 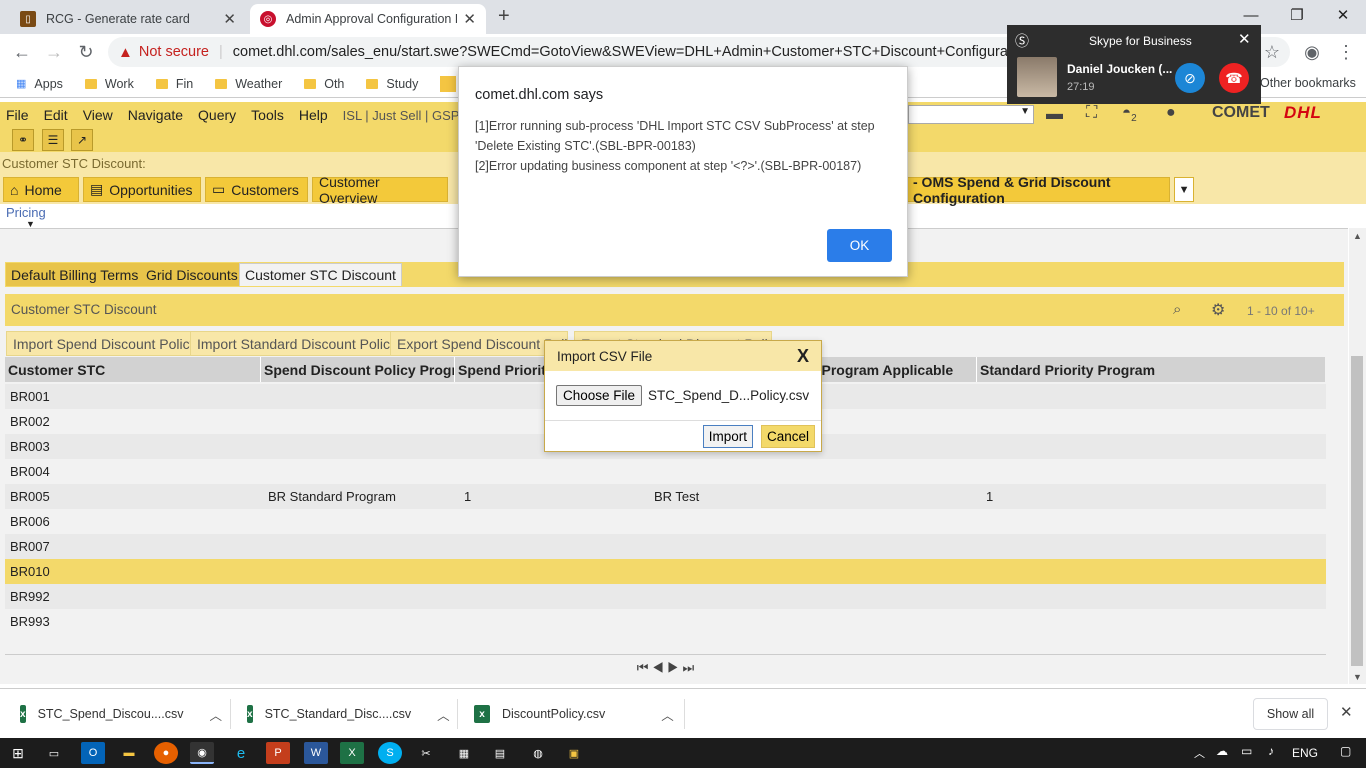 I want to click on tray-chevron-icon: ︿, so click(x=1199, y=753).